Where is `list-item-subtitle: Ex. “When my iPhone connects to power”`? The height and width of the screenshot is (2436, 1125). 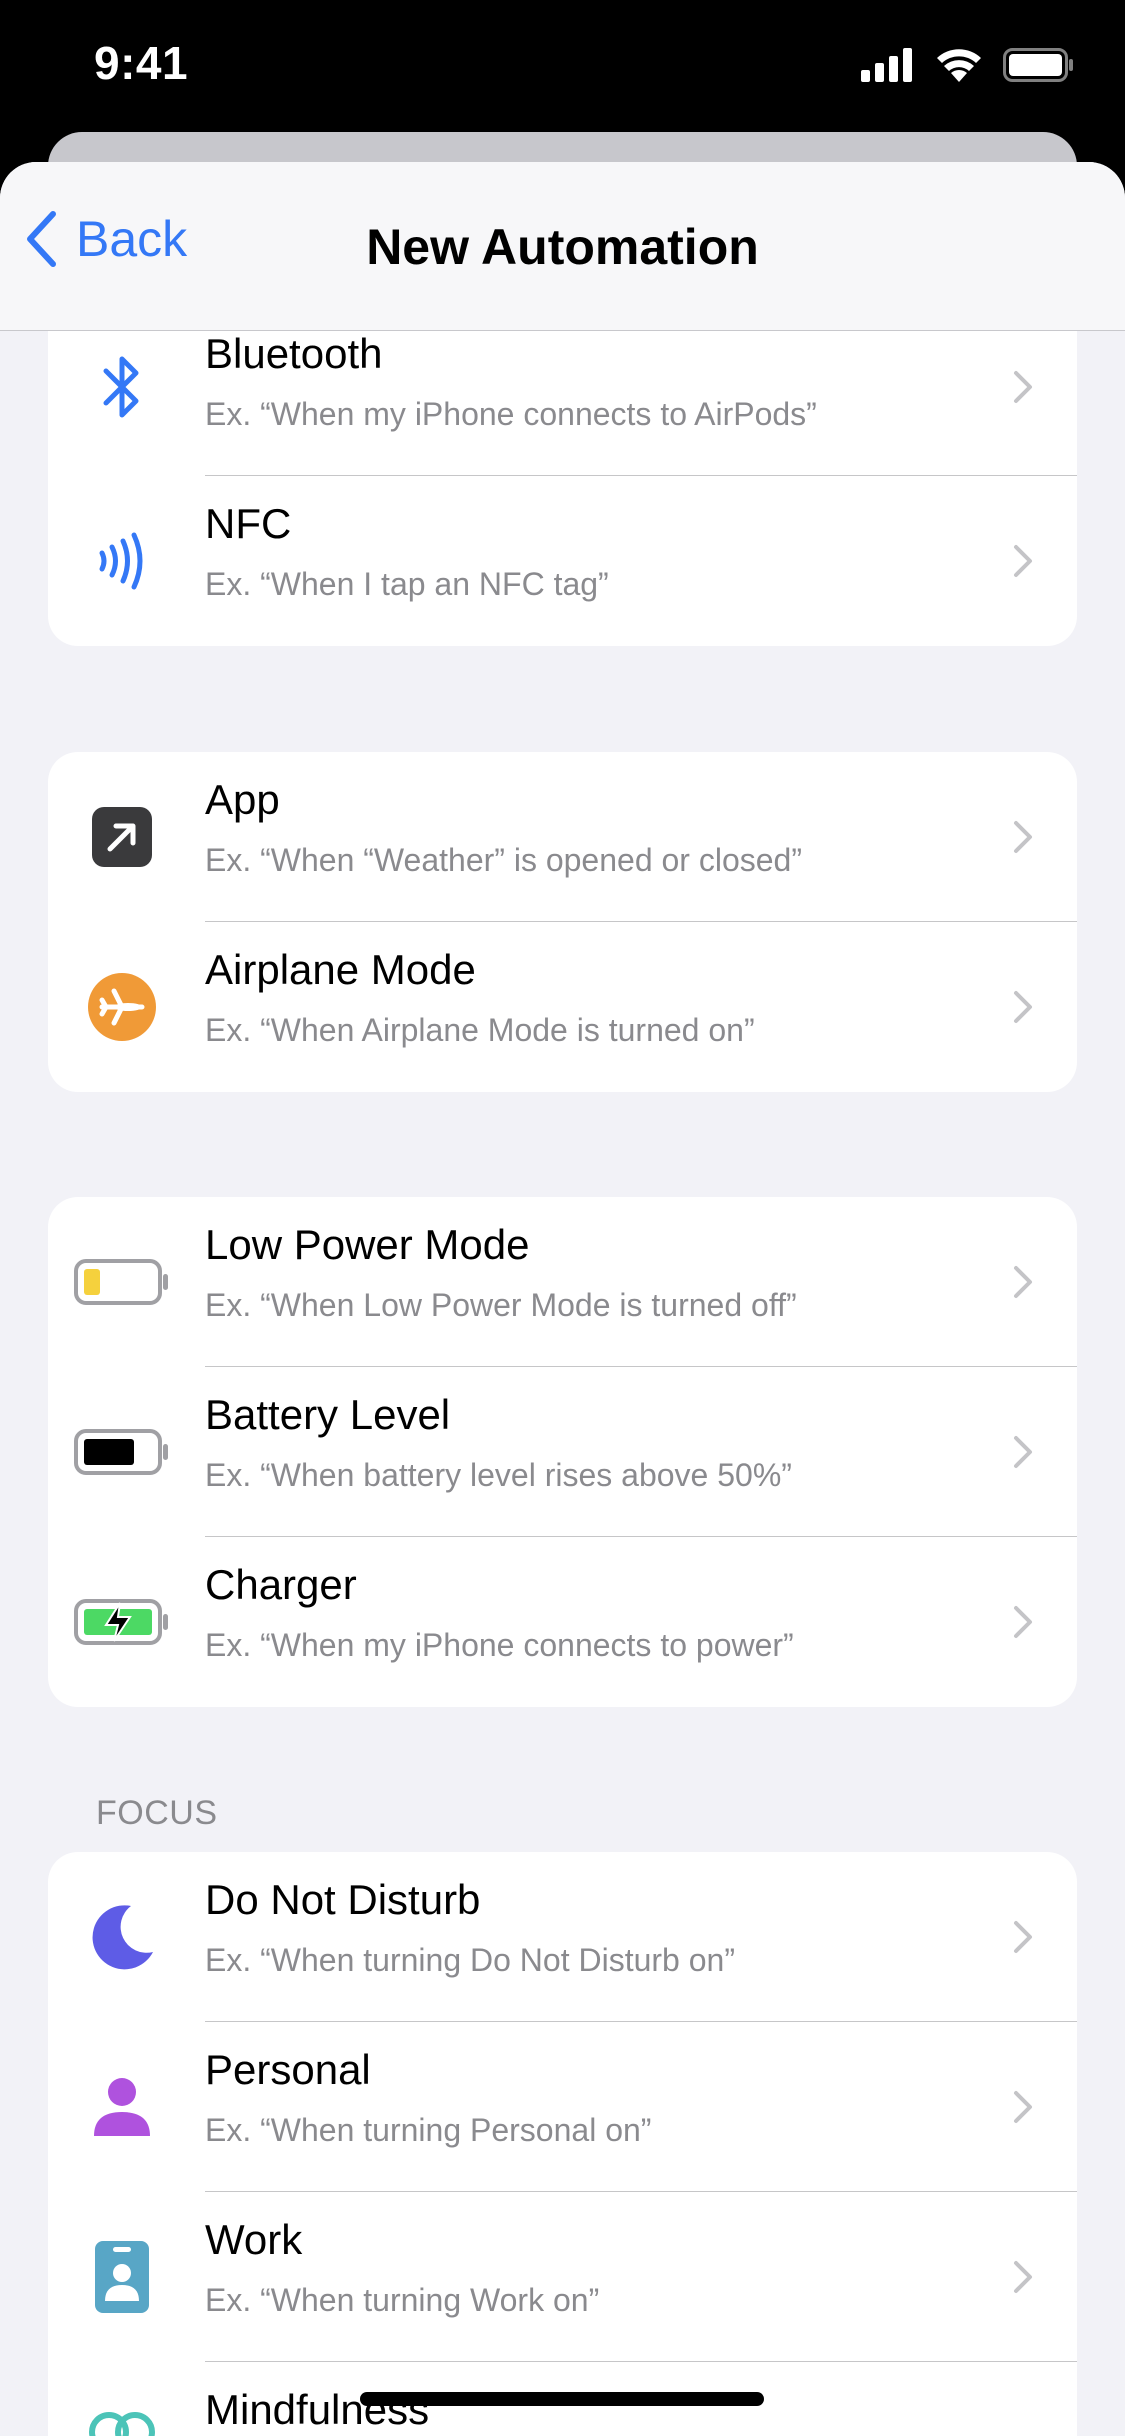
list-item-subtitle: Ex. “When my iPhone connects to power” is located at coordinates (499, 1645).